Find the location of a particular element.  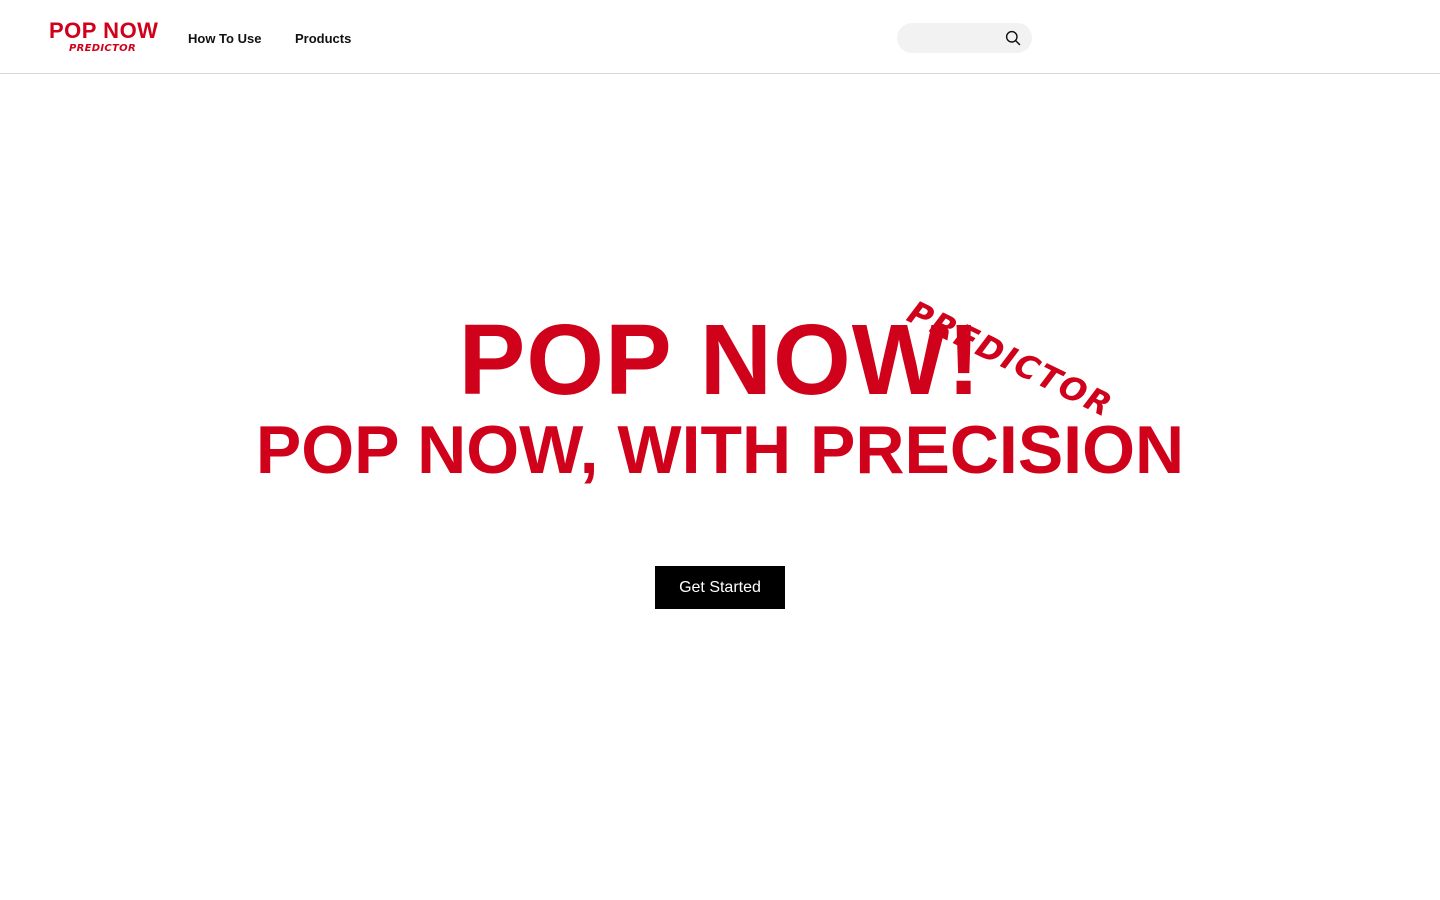

hero-subtitle: POP NOW, WITH PRECISION is located at coordinates (720, 450).